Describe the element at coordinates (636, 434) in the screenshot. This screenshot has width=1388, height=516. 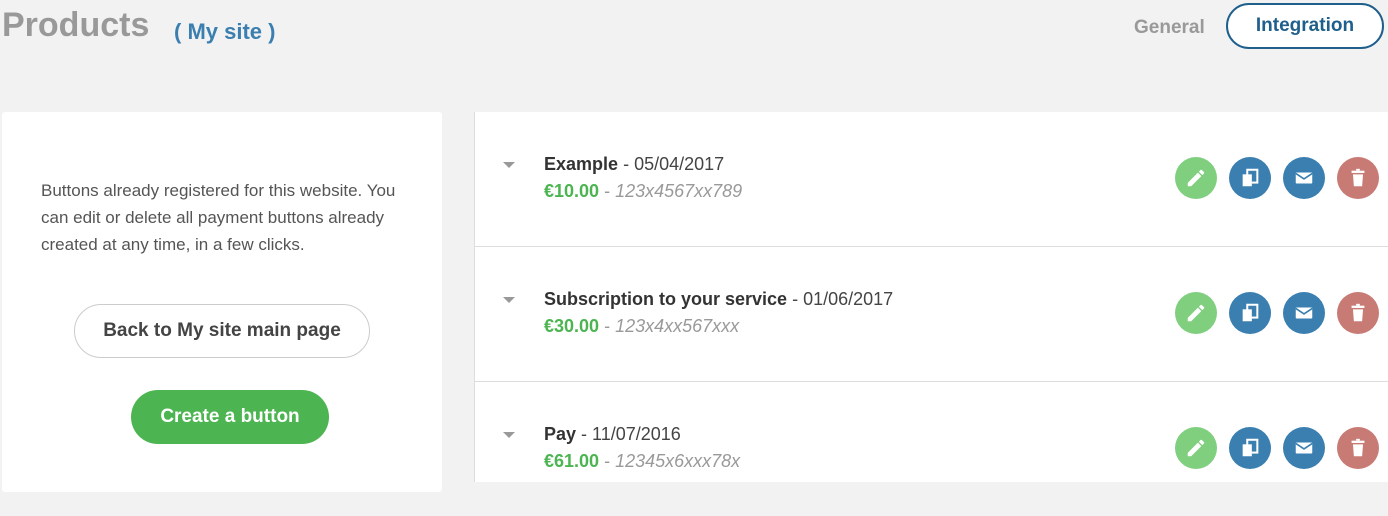
I see `product-date: 11/07/2016` at that location.